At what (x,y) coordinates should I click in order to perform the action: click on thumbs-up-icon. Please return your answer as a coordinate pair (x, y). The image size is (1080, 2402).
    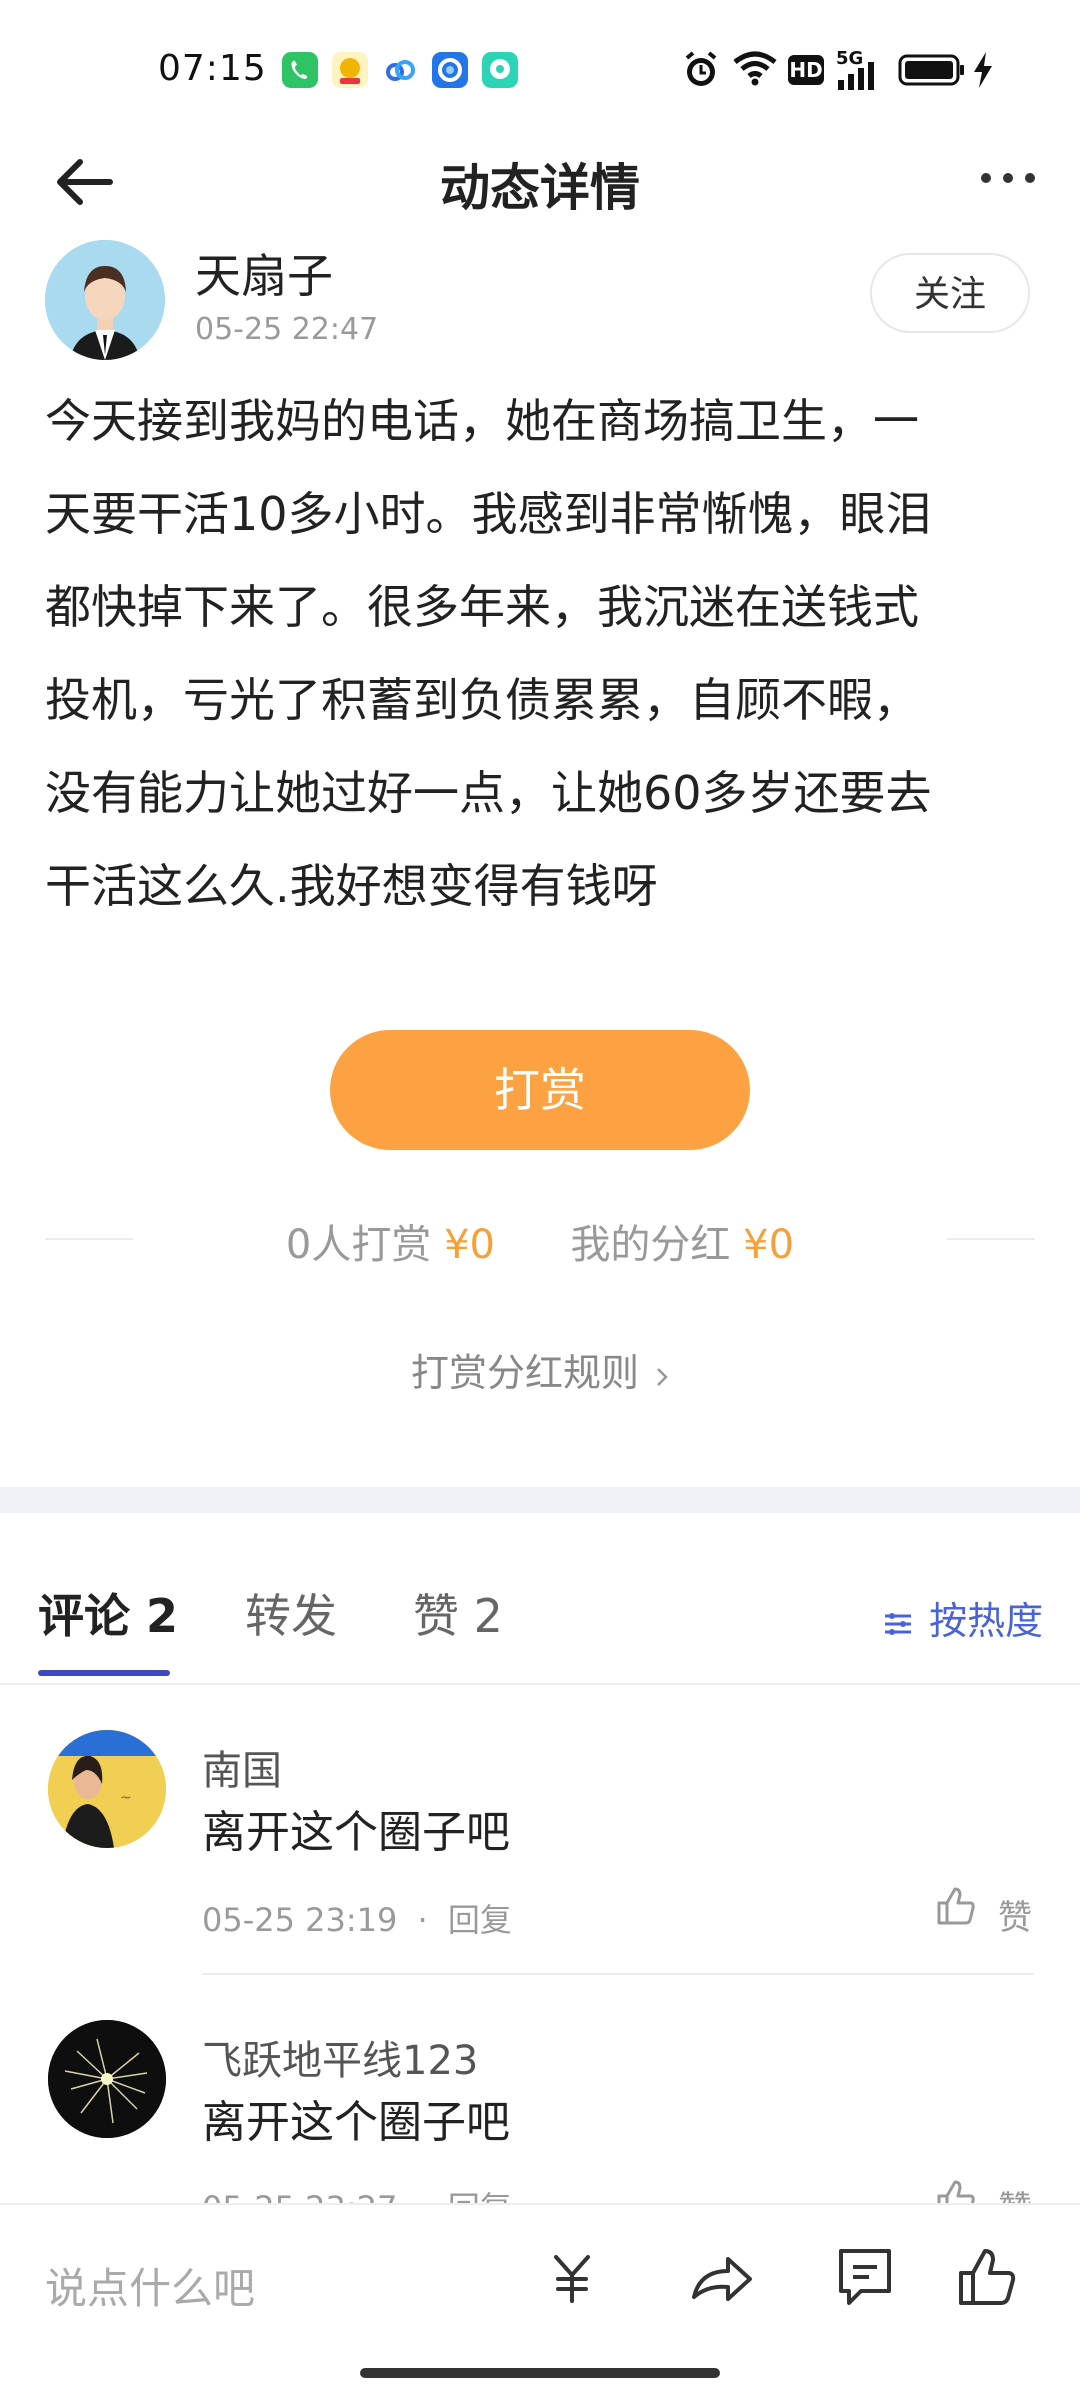
    Looking at the image, I should click on (956, 1906).